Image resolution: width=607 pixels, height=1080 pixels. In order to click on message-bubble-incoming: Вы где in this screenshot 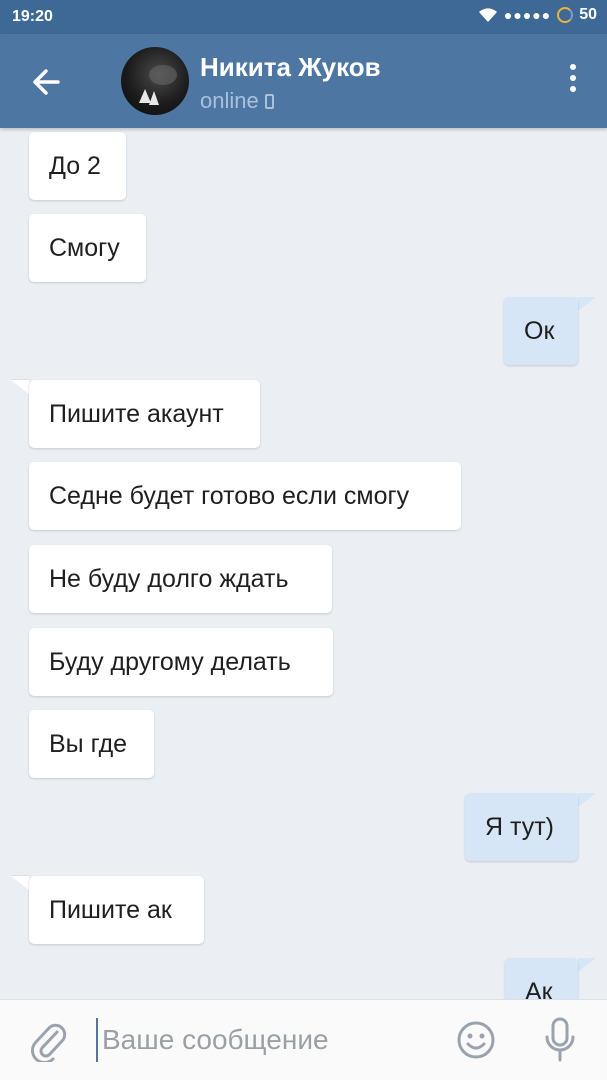, I will do `click(91, 744)`.